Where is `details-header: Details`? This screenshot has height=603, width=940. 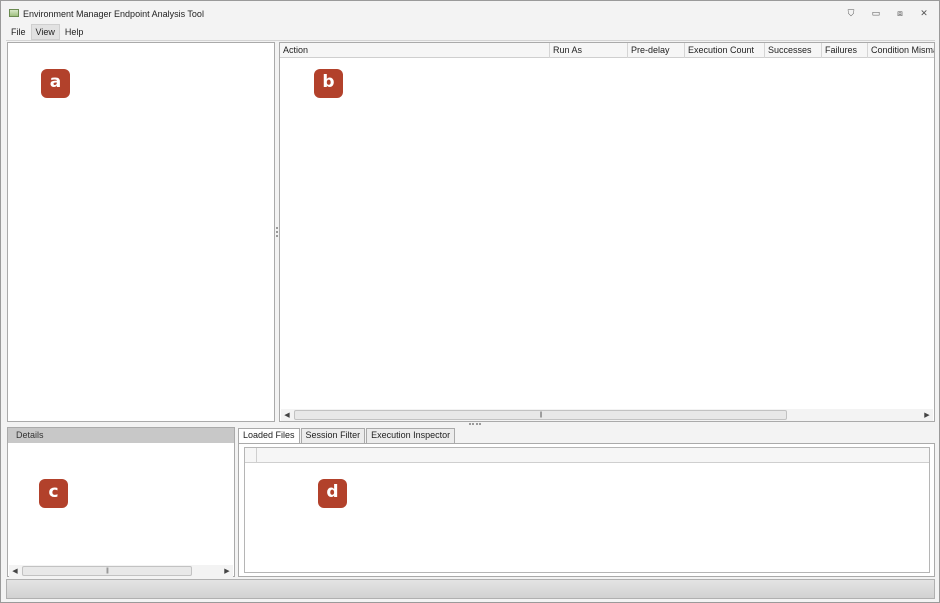
details-header: Details is located at coordinates (121, 435).